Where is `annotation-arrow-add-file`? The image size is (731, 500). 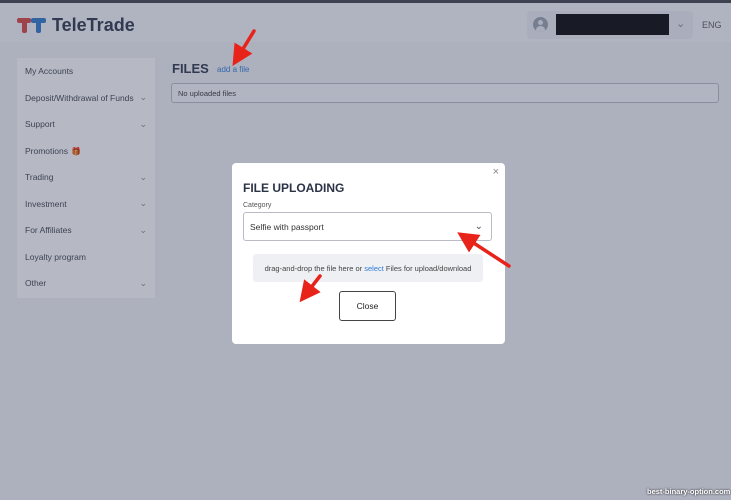
annotation-arrow-add-file is located at coordinates (244, 47).